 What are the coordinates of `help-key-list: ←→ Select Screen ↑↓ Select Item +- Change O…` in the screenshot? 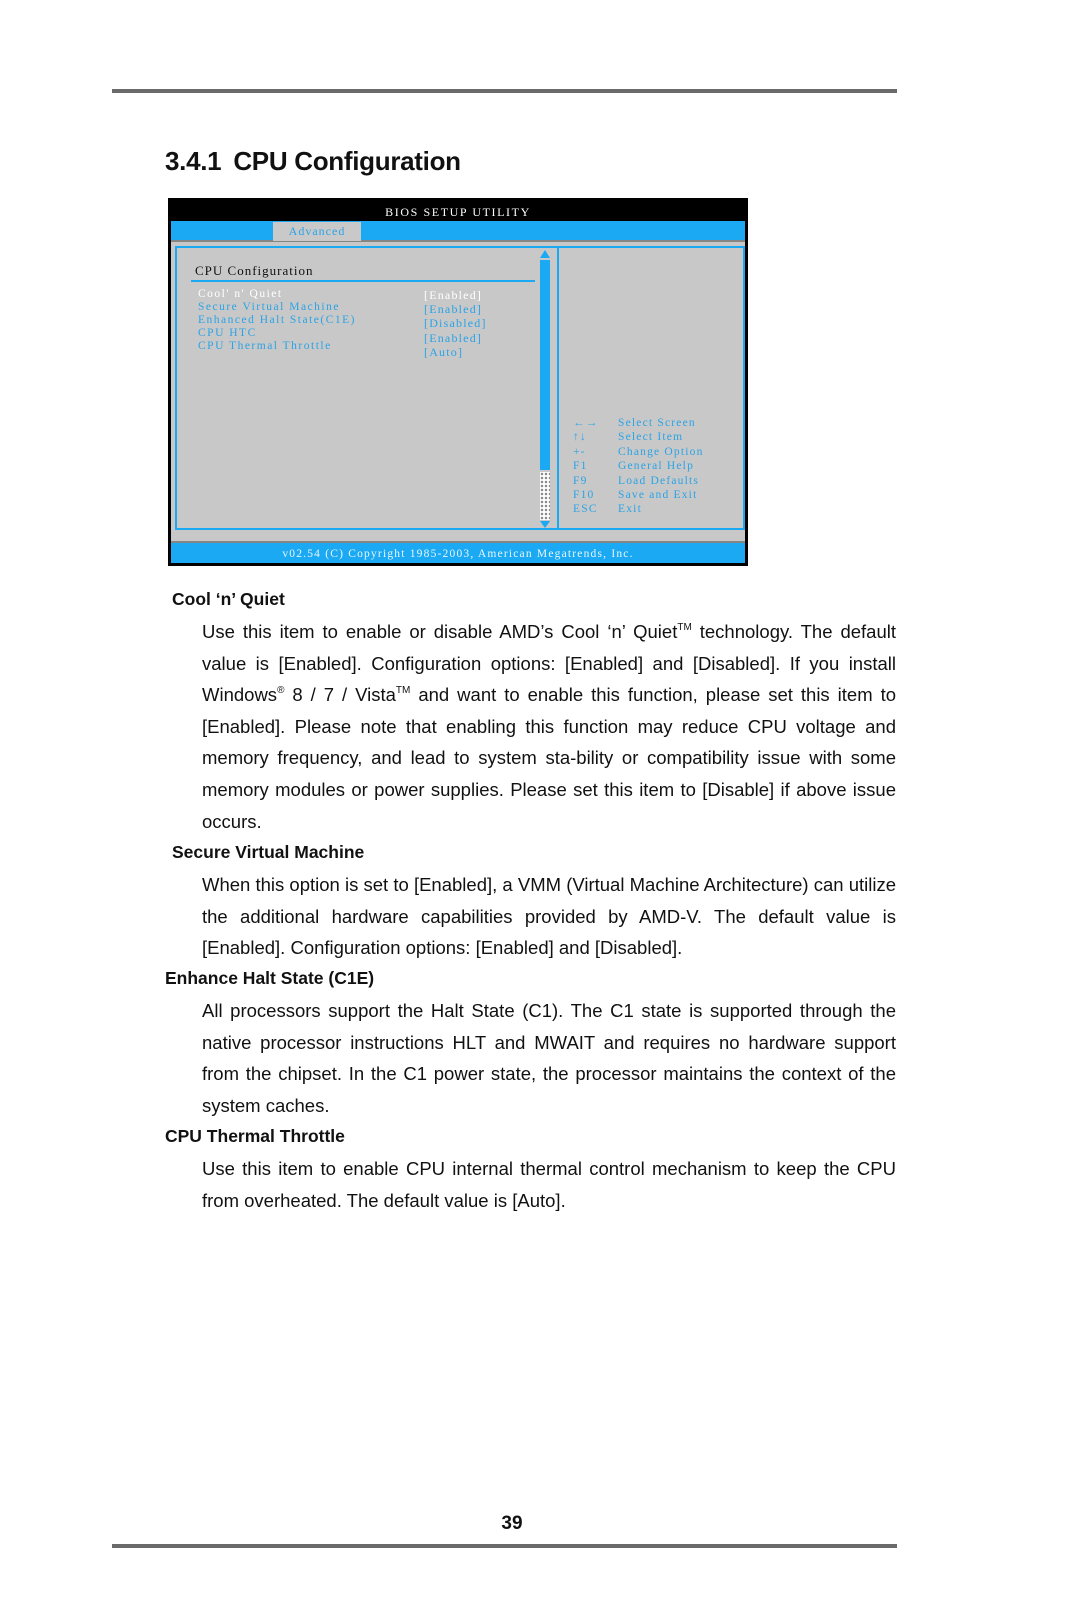 It's located at (638, 466).